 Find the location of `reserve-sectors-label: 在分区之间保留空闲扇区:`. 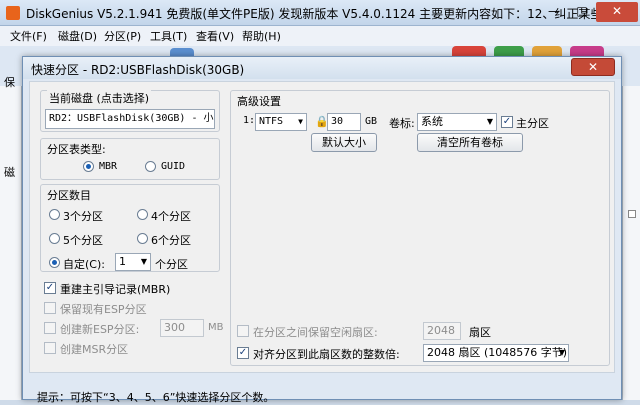

reserve-sectors-label: 在分区之间保留空闲扇区: is located at coordinates (315, 332).